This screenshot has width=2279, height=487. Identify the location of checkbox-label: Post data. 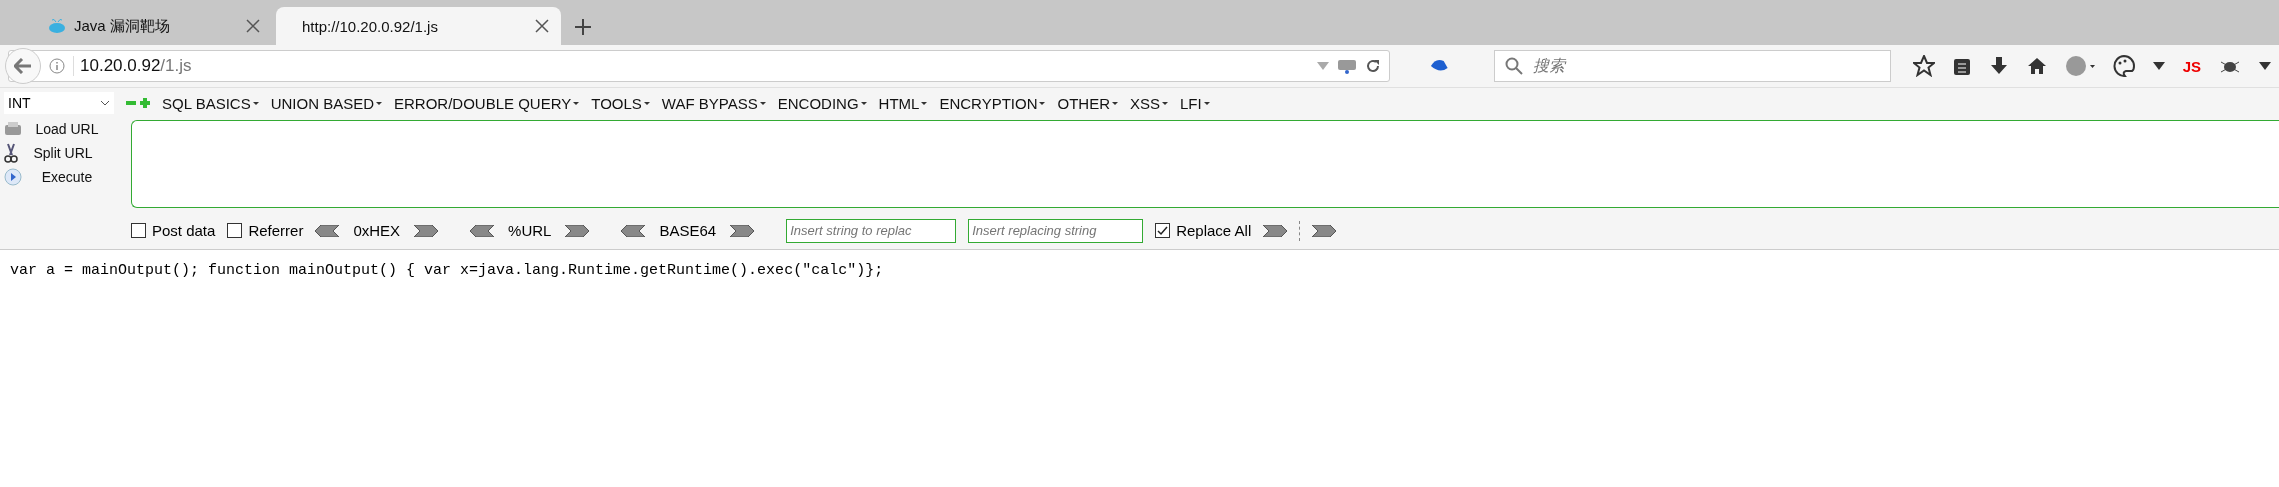
(184, 230).